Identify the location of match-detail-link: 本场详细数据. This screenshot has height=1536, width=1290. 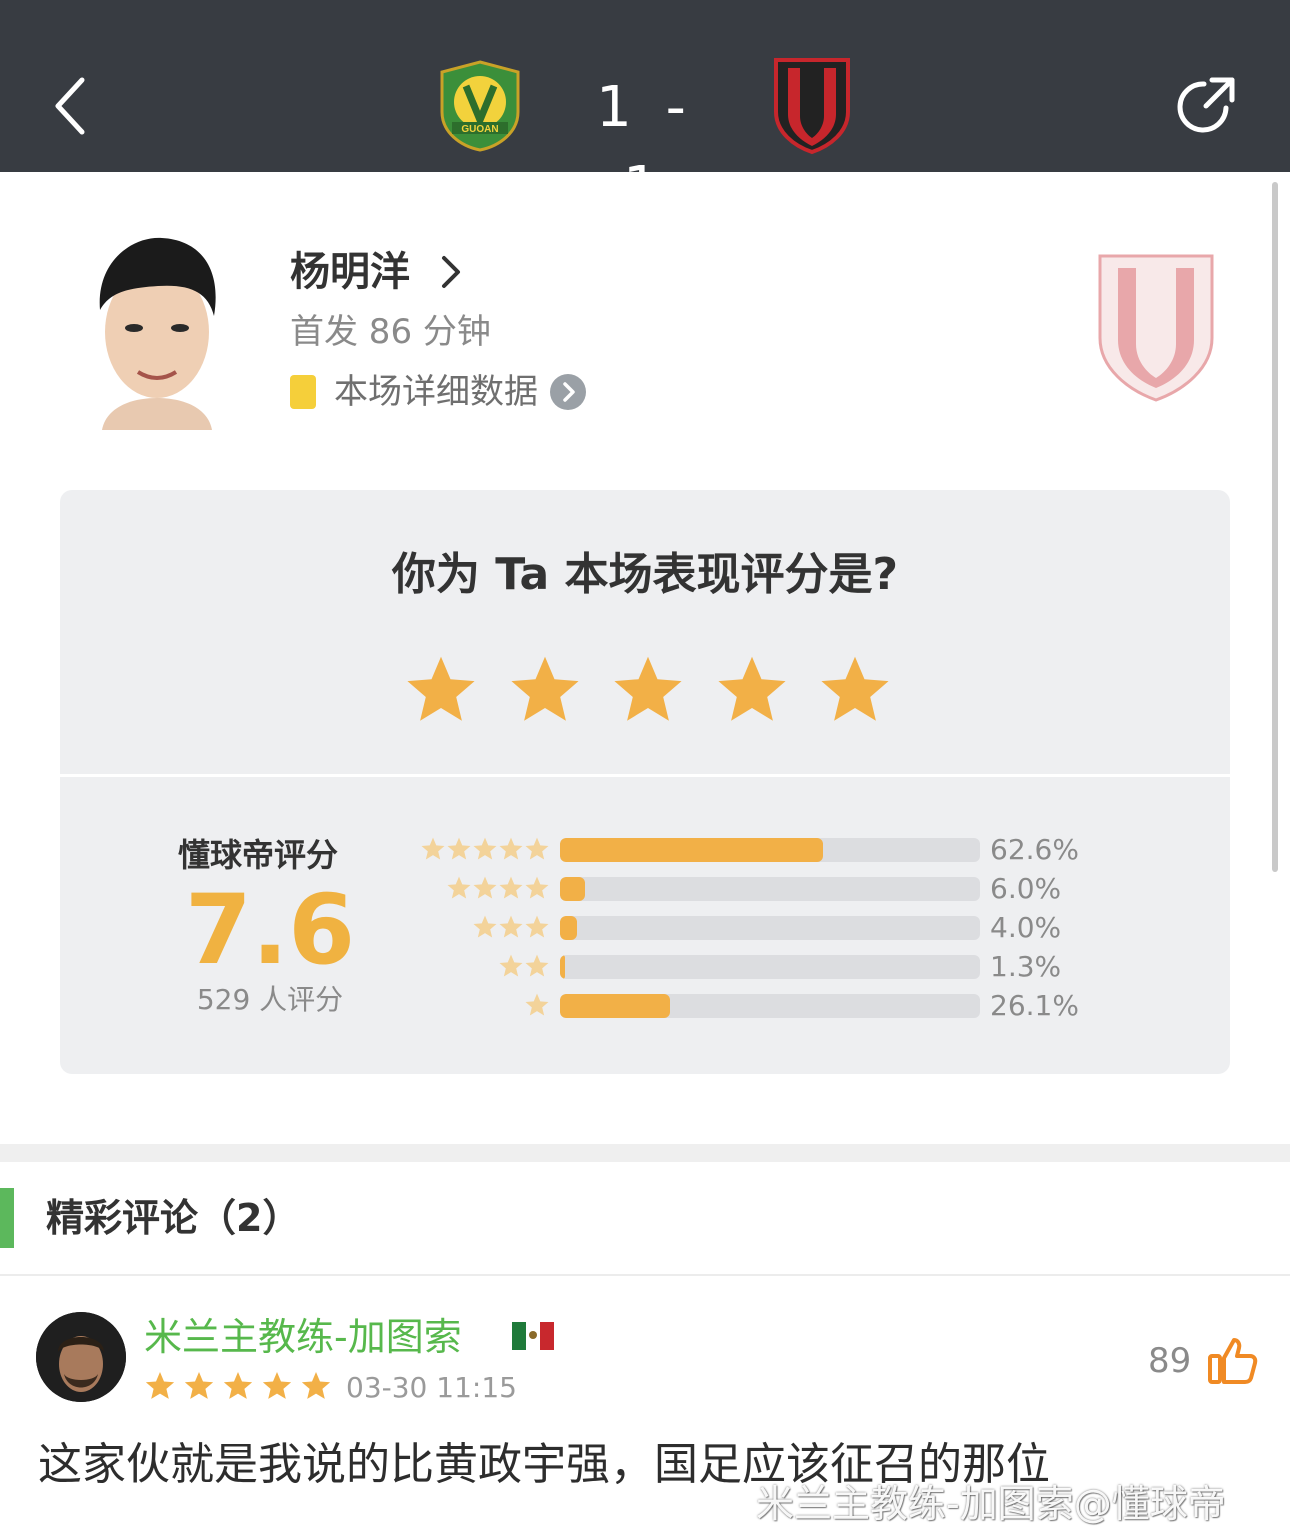
(438, 392).